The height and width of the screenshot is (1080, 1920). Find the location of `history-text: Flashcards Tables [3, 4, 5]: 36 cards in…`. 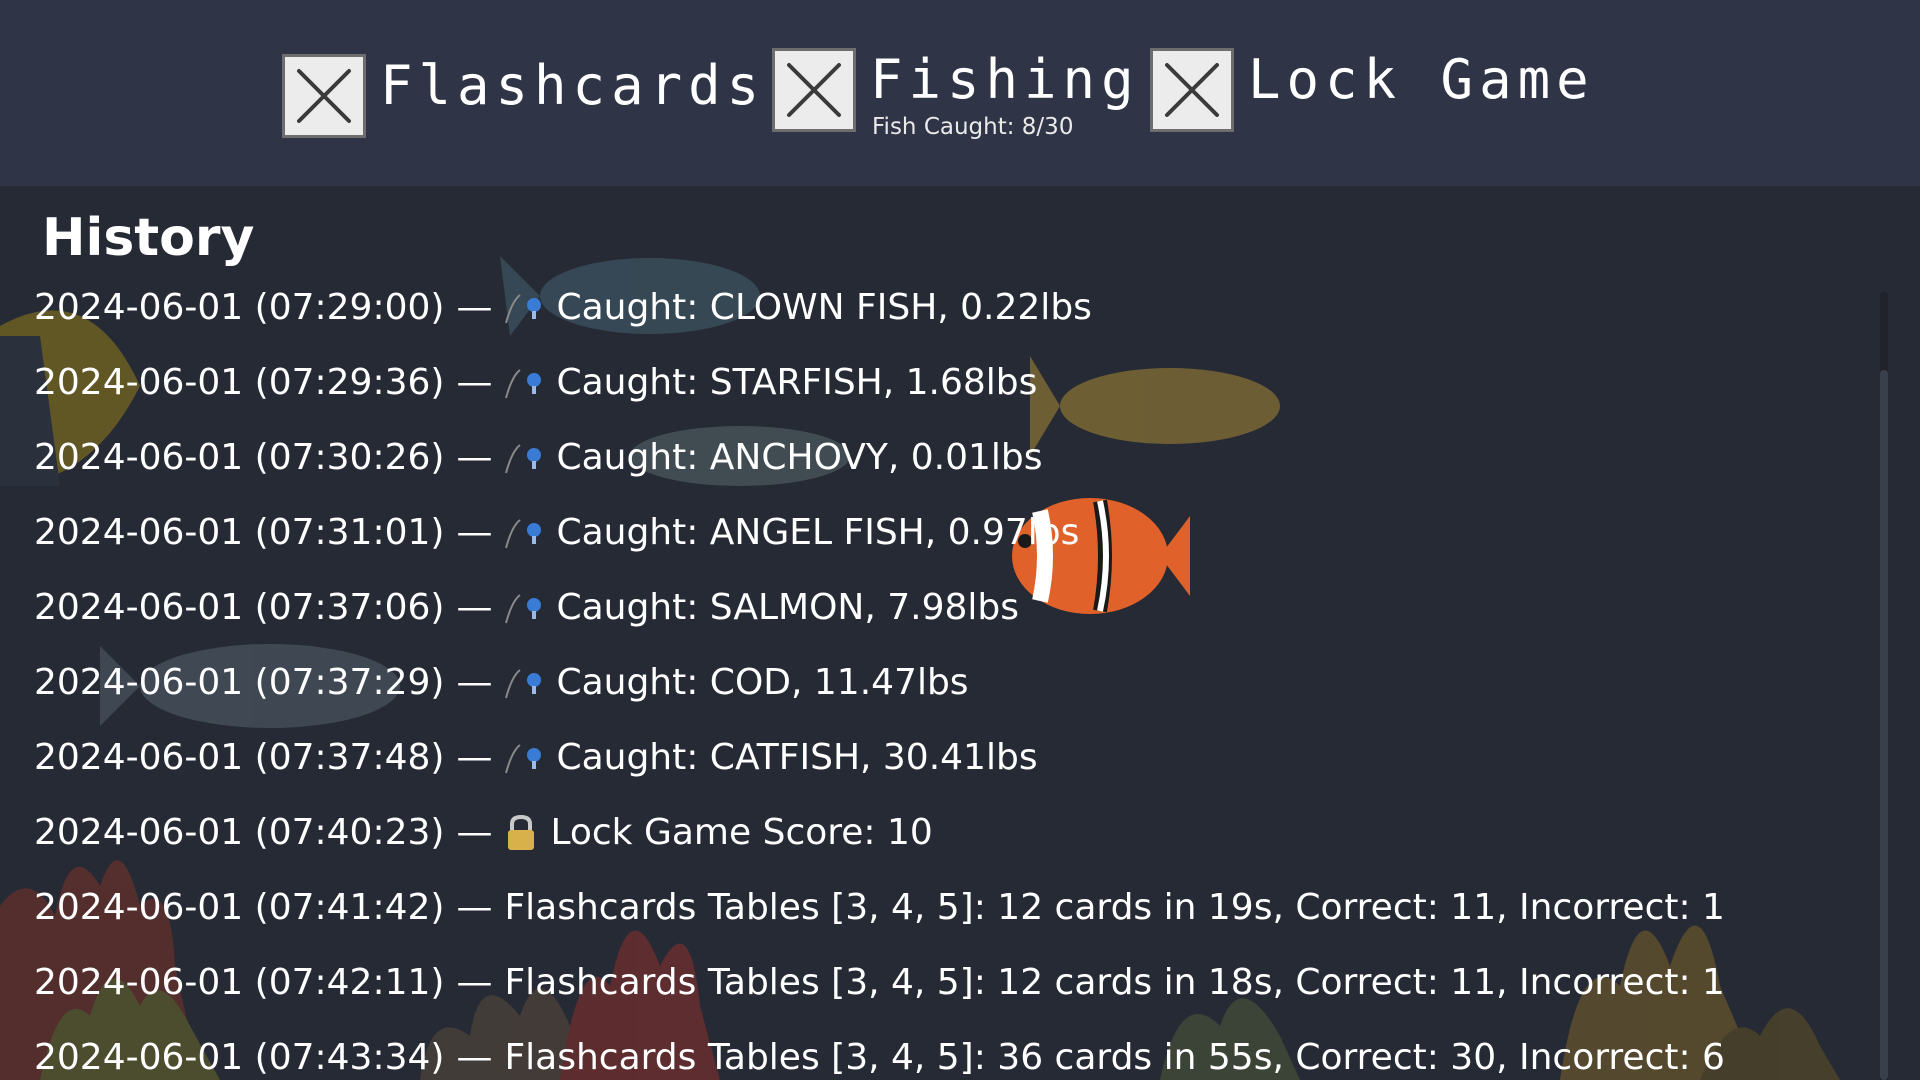

history-text: Flashcards Tables [3, 4, 5]: 36 cards in… is located at coordinates (1114, 1057).